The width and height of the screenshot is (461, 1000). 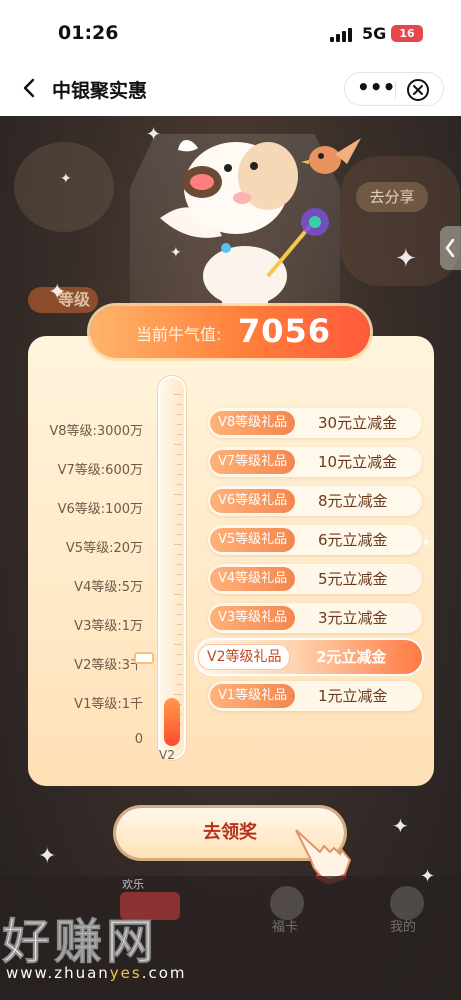 I want to click on current-value-banner: 当前牛气值: 7056, so click(x=230, y=332).